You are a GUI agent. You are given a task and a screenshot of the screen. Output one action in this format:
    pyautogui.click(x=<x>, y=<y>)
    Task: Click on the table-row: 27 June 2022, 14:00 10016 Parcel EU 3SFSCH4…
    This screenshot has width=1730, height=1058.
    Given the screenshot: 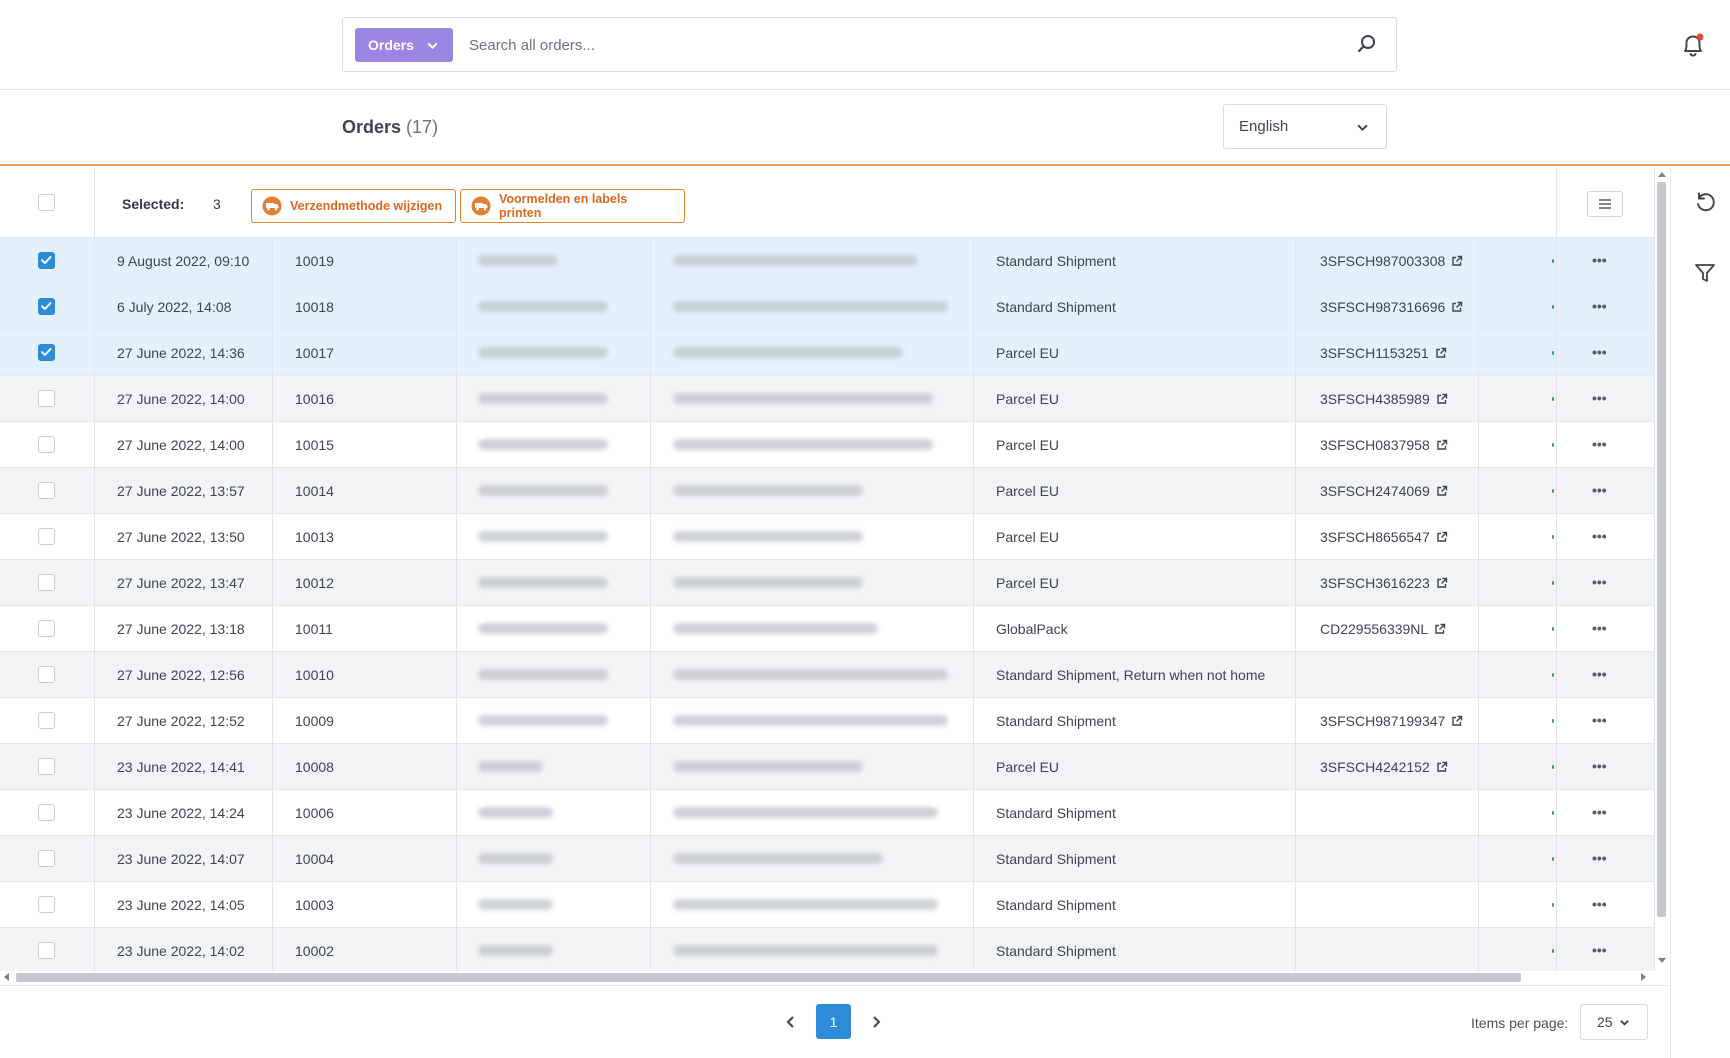 What is the action you would take?
    pyautogui.click(x=827, y=399)
    